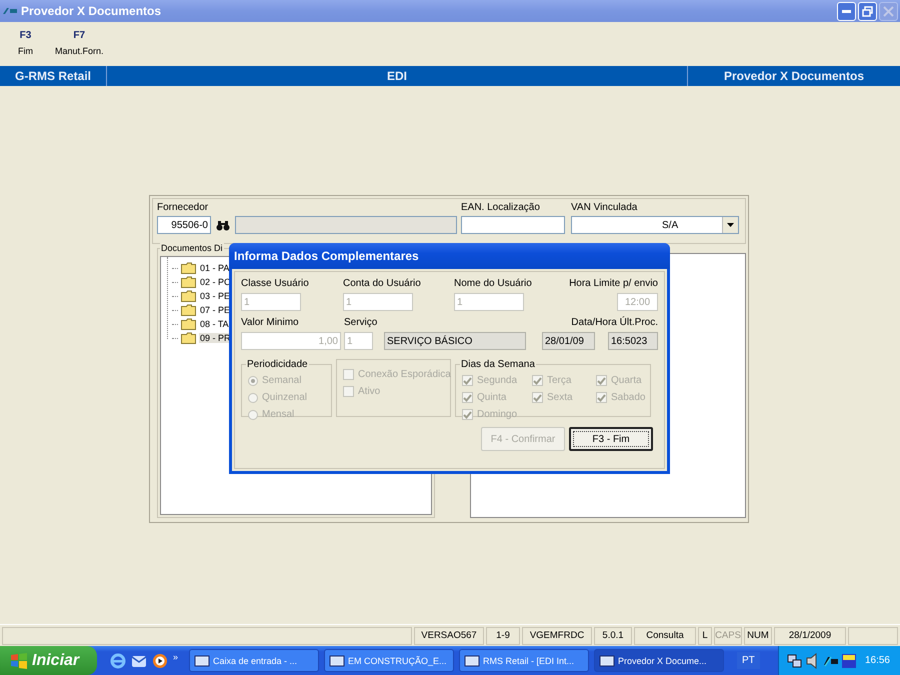  I want to click on field-label: Classe Usuário, so click(275, 283).